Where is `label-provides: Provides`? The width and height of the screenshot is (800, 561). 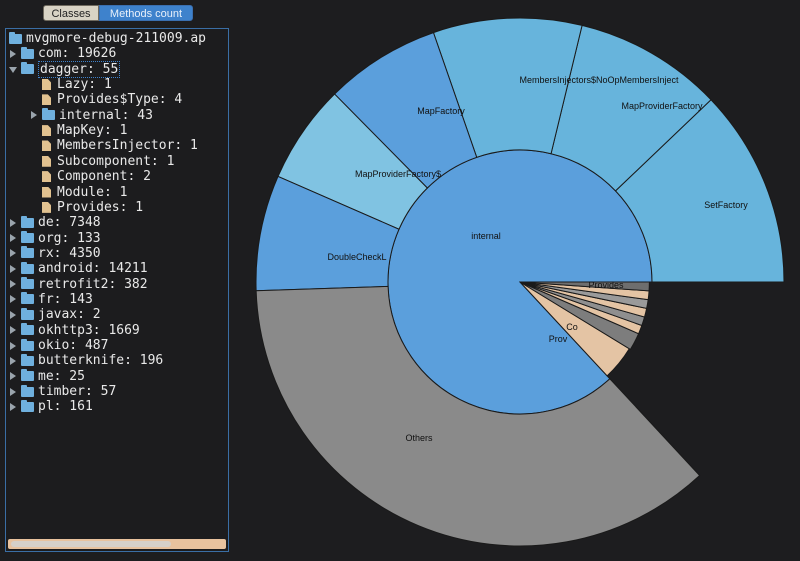
label-provides: Provides is located at coordinates (606, 285).